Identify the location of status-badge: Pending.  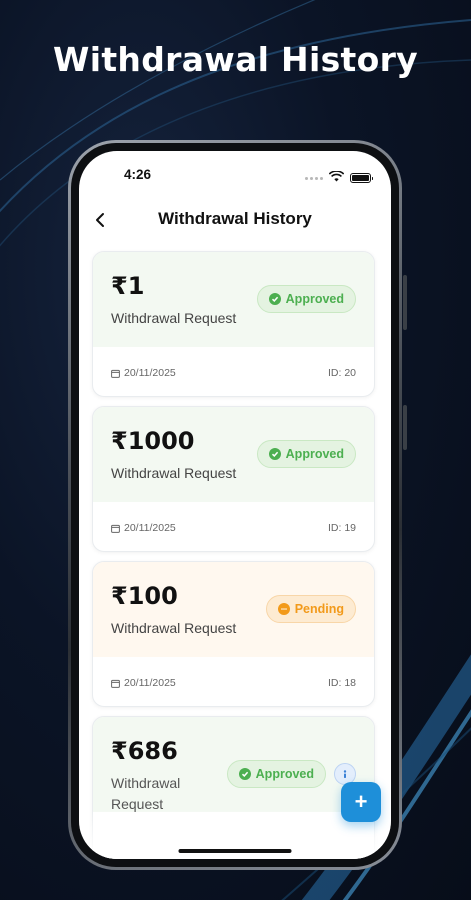
(310, 609).